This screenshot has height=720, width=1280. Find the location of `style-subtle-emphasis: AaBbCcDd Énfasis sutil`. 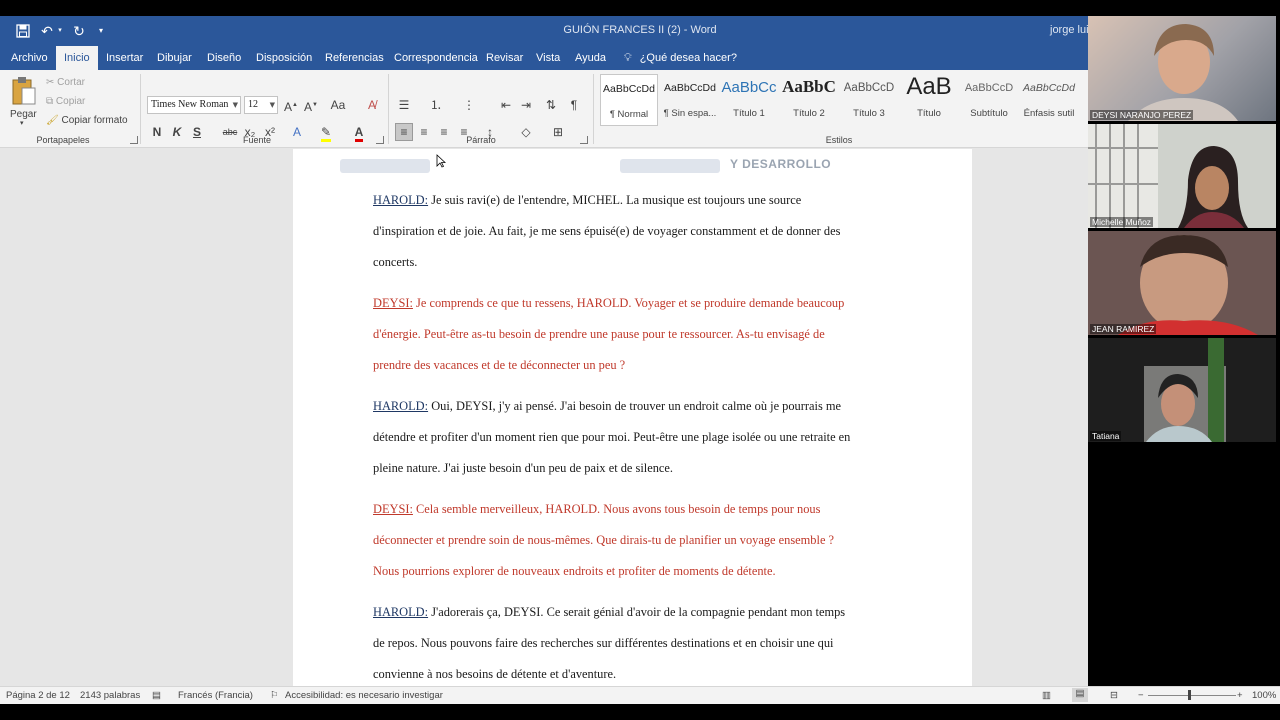

style-subtle-emphasis: AaBbCcDd Énfasis sutil is located at coordinates (1049, 100).